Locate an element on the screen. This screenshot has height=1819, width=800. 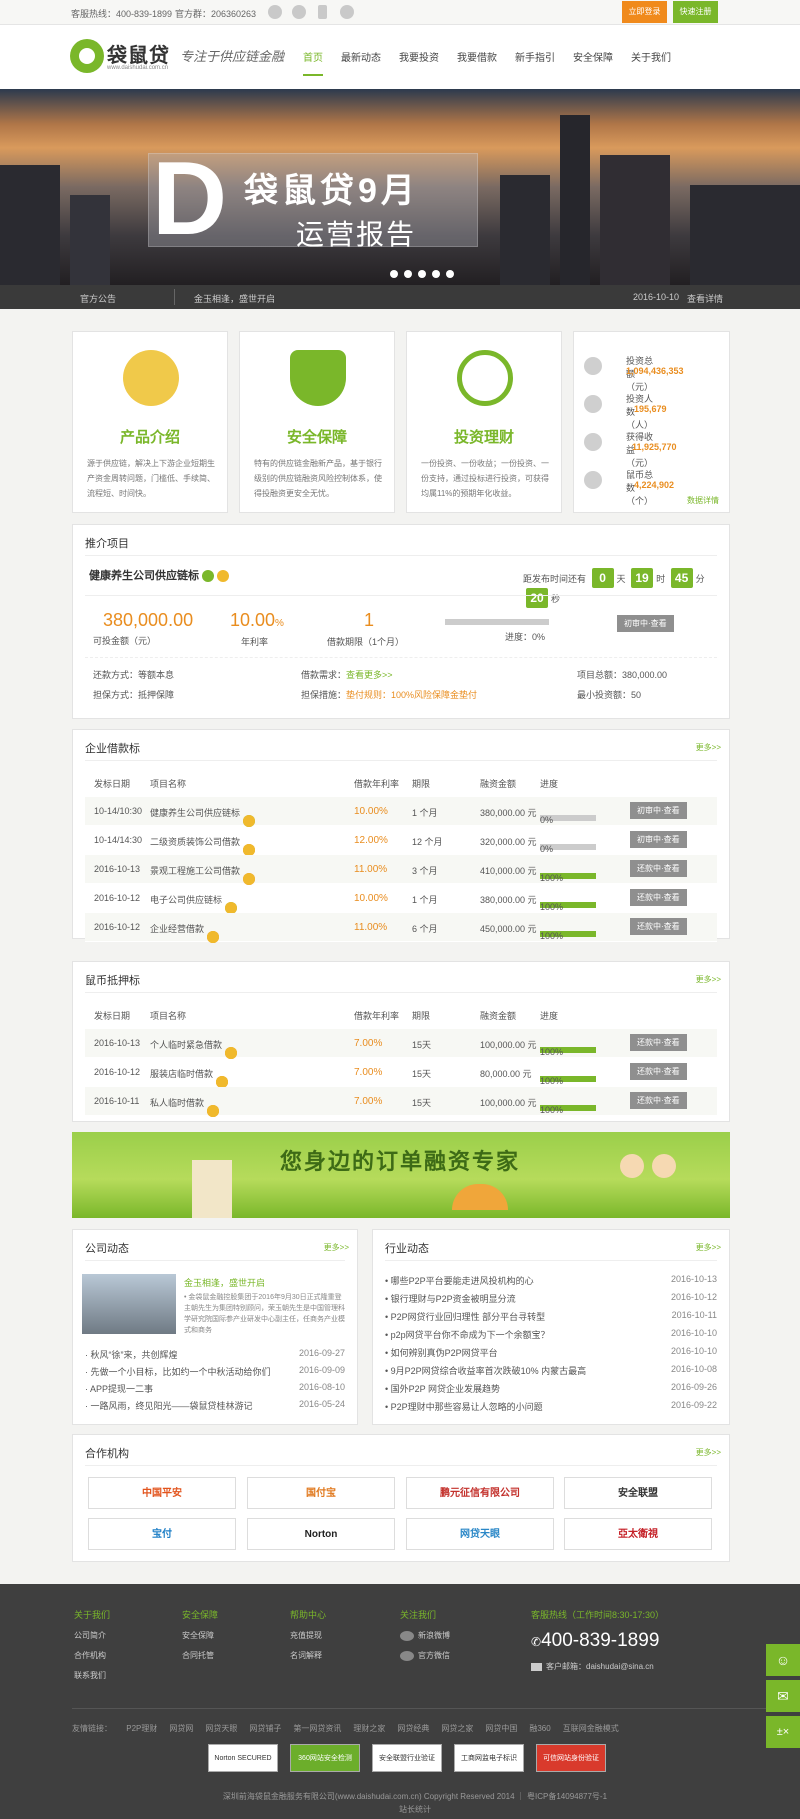
news-item: · 秋风“徐”来，共创辉煌 2016-09-27 is located at coordinates (215, 1355).